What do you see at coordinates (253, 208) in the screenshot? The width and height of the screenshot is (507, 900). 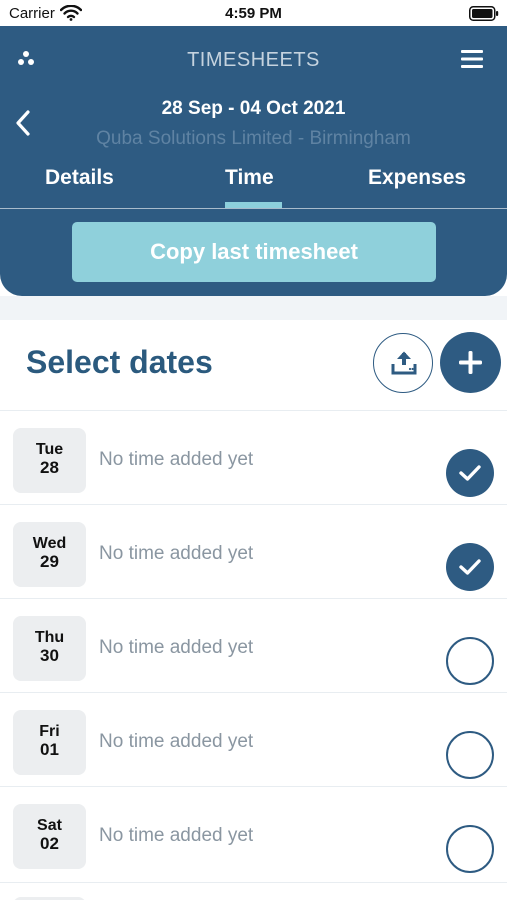 I see `tabs-divider` at bounding box center [253, 208].